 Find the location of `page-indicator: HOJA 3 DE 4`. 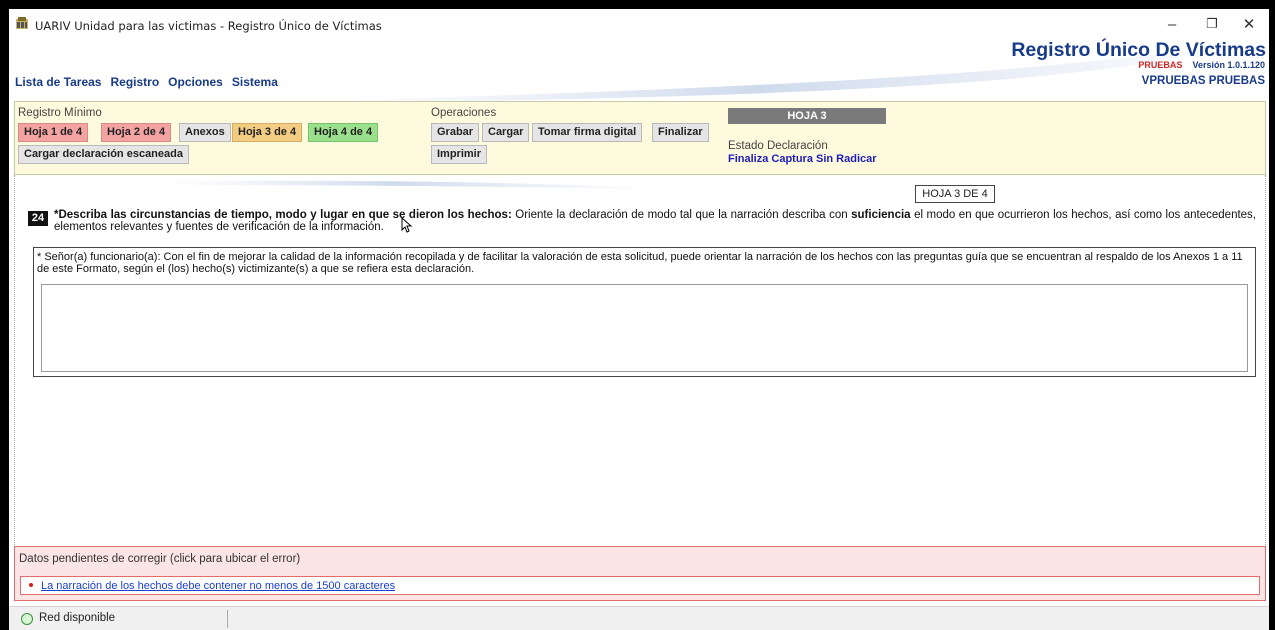

page-indicator: HOJA 3 DE 4 is located at coordinates (955, 194).